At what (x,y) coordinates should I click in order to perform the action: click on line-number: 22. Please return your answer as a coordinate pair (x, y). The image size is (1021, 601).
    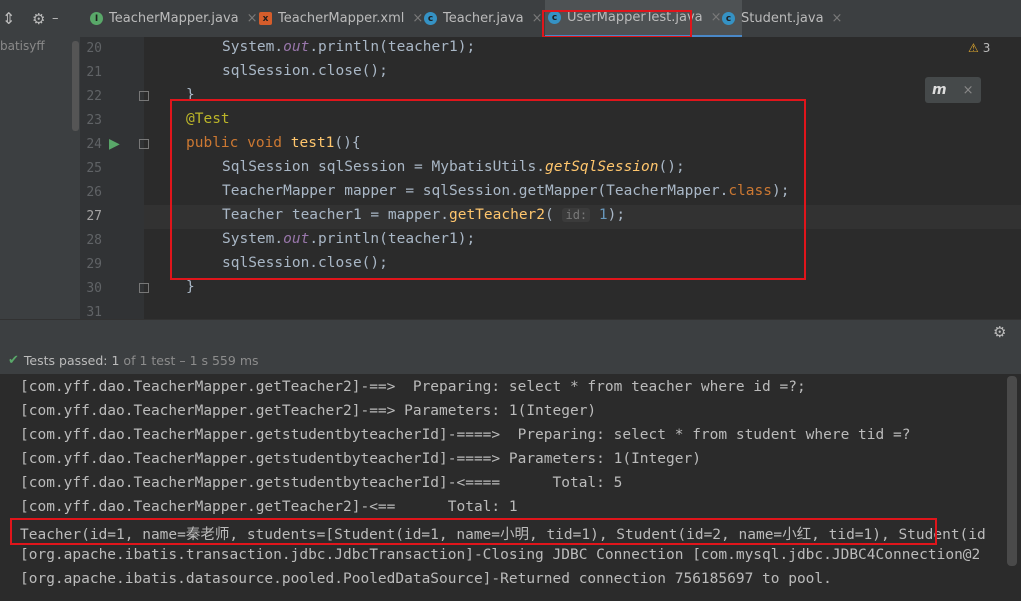
    Looking at the image, I should click on (94, 96).